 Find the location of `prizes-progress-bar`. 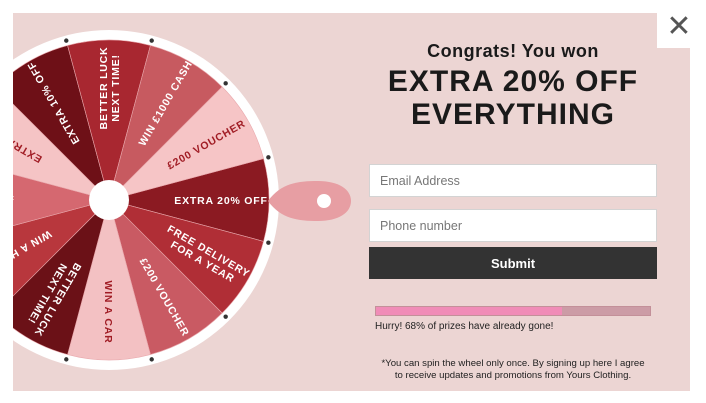

prizes-progress-bar is located at coordinates (513, 311).